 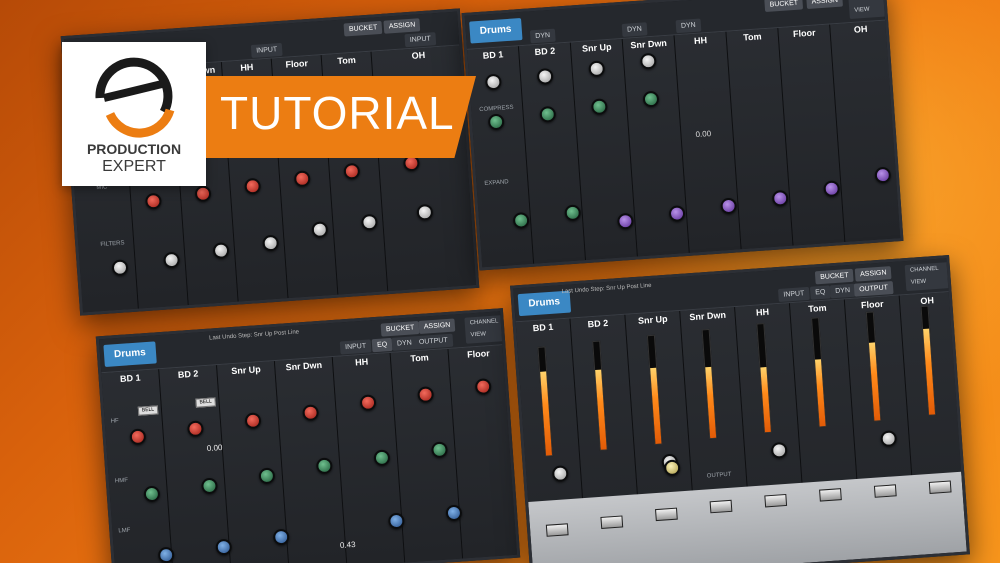 What do you see at coordinates (124, 531) in the screenshot?
I see `eq-band-lmf: LMF` at bounding box center [124, 531].